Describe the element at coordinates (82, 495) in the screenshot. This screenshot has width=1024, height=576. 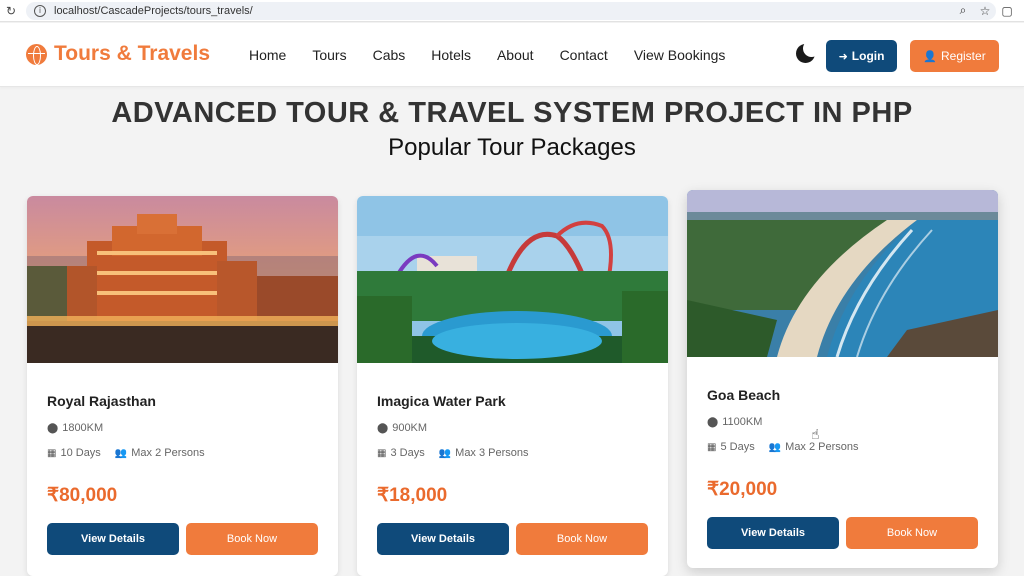
I see `package-price: ₹80,000` at that location.